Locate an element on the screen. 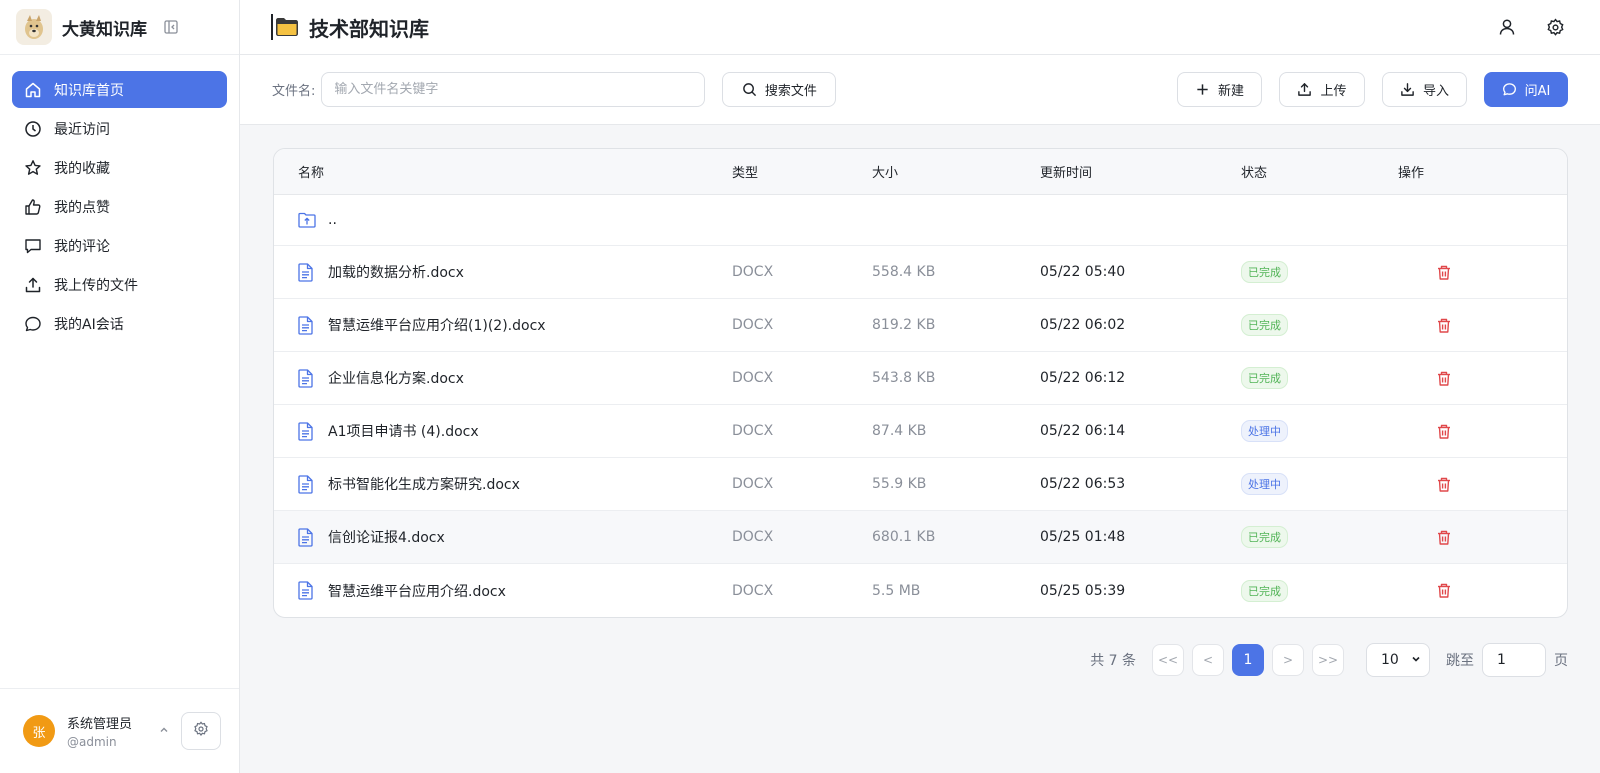 The image size is (1600, 773). file-updated: 05/22 06:12 is located at coordinates (1083, 378).